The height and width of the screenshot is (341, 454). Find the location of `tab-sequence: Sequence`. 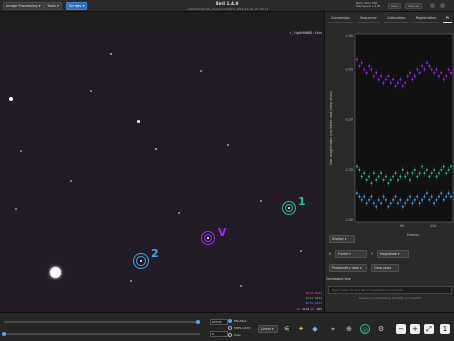

tab-sequence: Sequence is located at coordinates (368, 18).